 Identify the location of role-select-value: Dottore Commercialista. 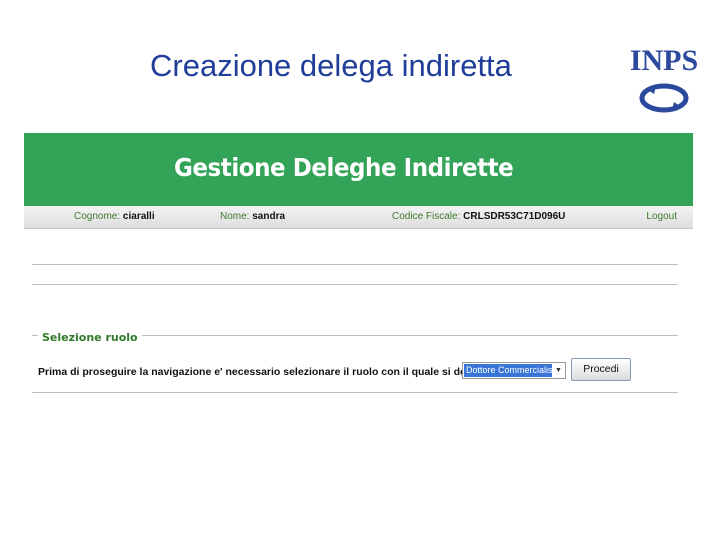
(508, 370).